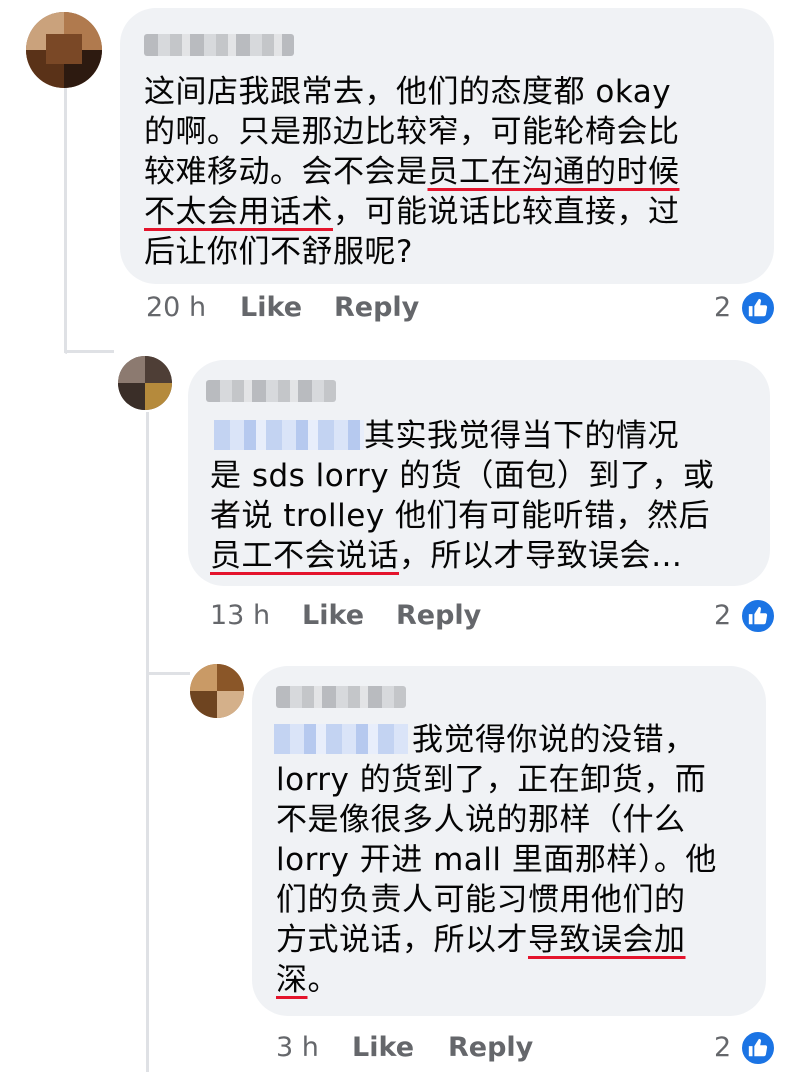  I want to click on underlined-text: 员工在沟通的时候, so click(553, 172).